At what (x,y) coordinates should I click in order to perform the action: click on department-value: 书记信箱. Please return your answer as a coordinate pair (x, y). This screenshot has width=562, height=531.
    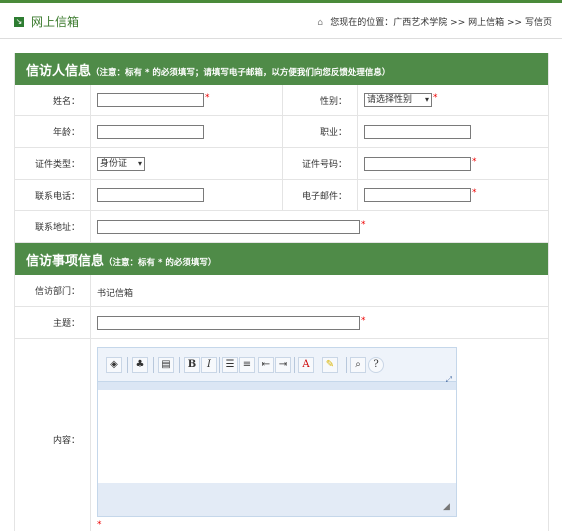
    Looking at the image, I should click on (115, 294).